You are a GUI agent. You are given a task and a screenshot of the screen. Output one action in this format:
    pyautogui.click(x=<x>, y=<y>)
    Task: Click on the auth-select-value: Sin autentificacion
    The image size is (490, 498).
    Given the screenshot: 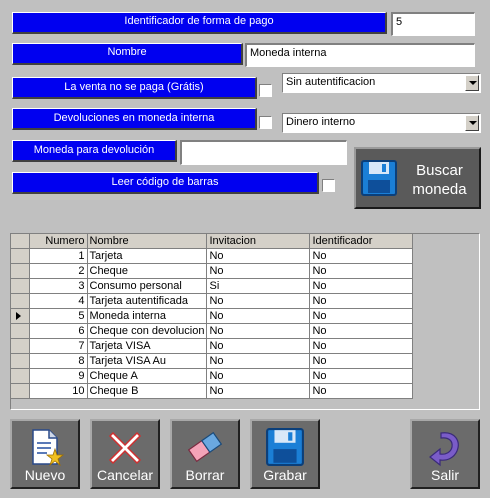 What is the action you would take?
    pyautogui.click(x=331, y=82)
    